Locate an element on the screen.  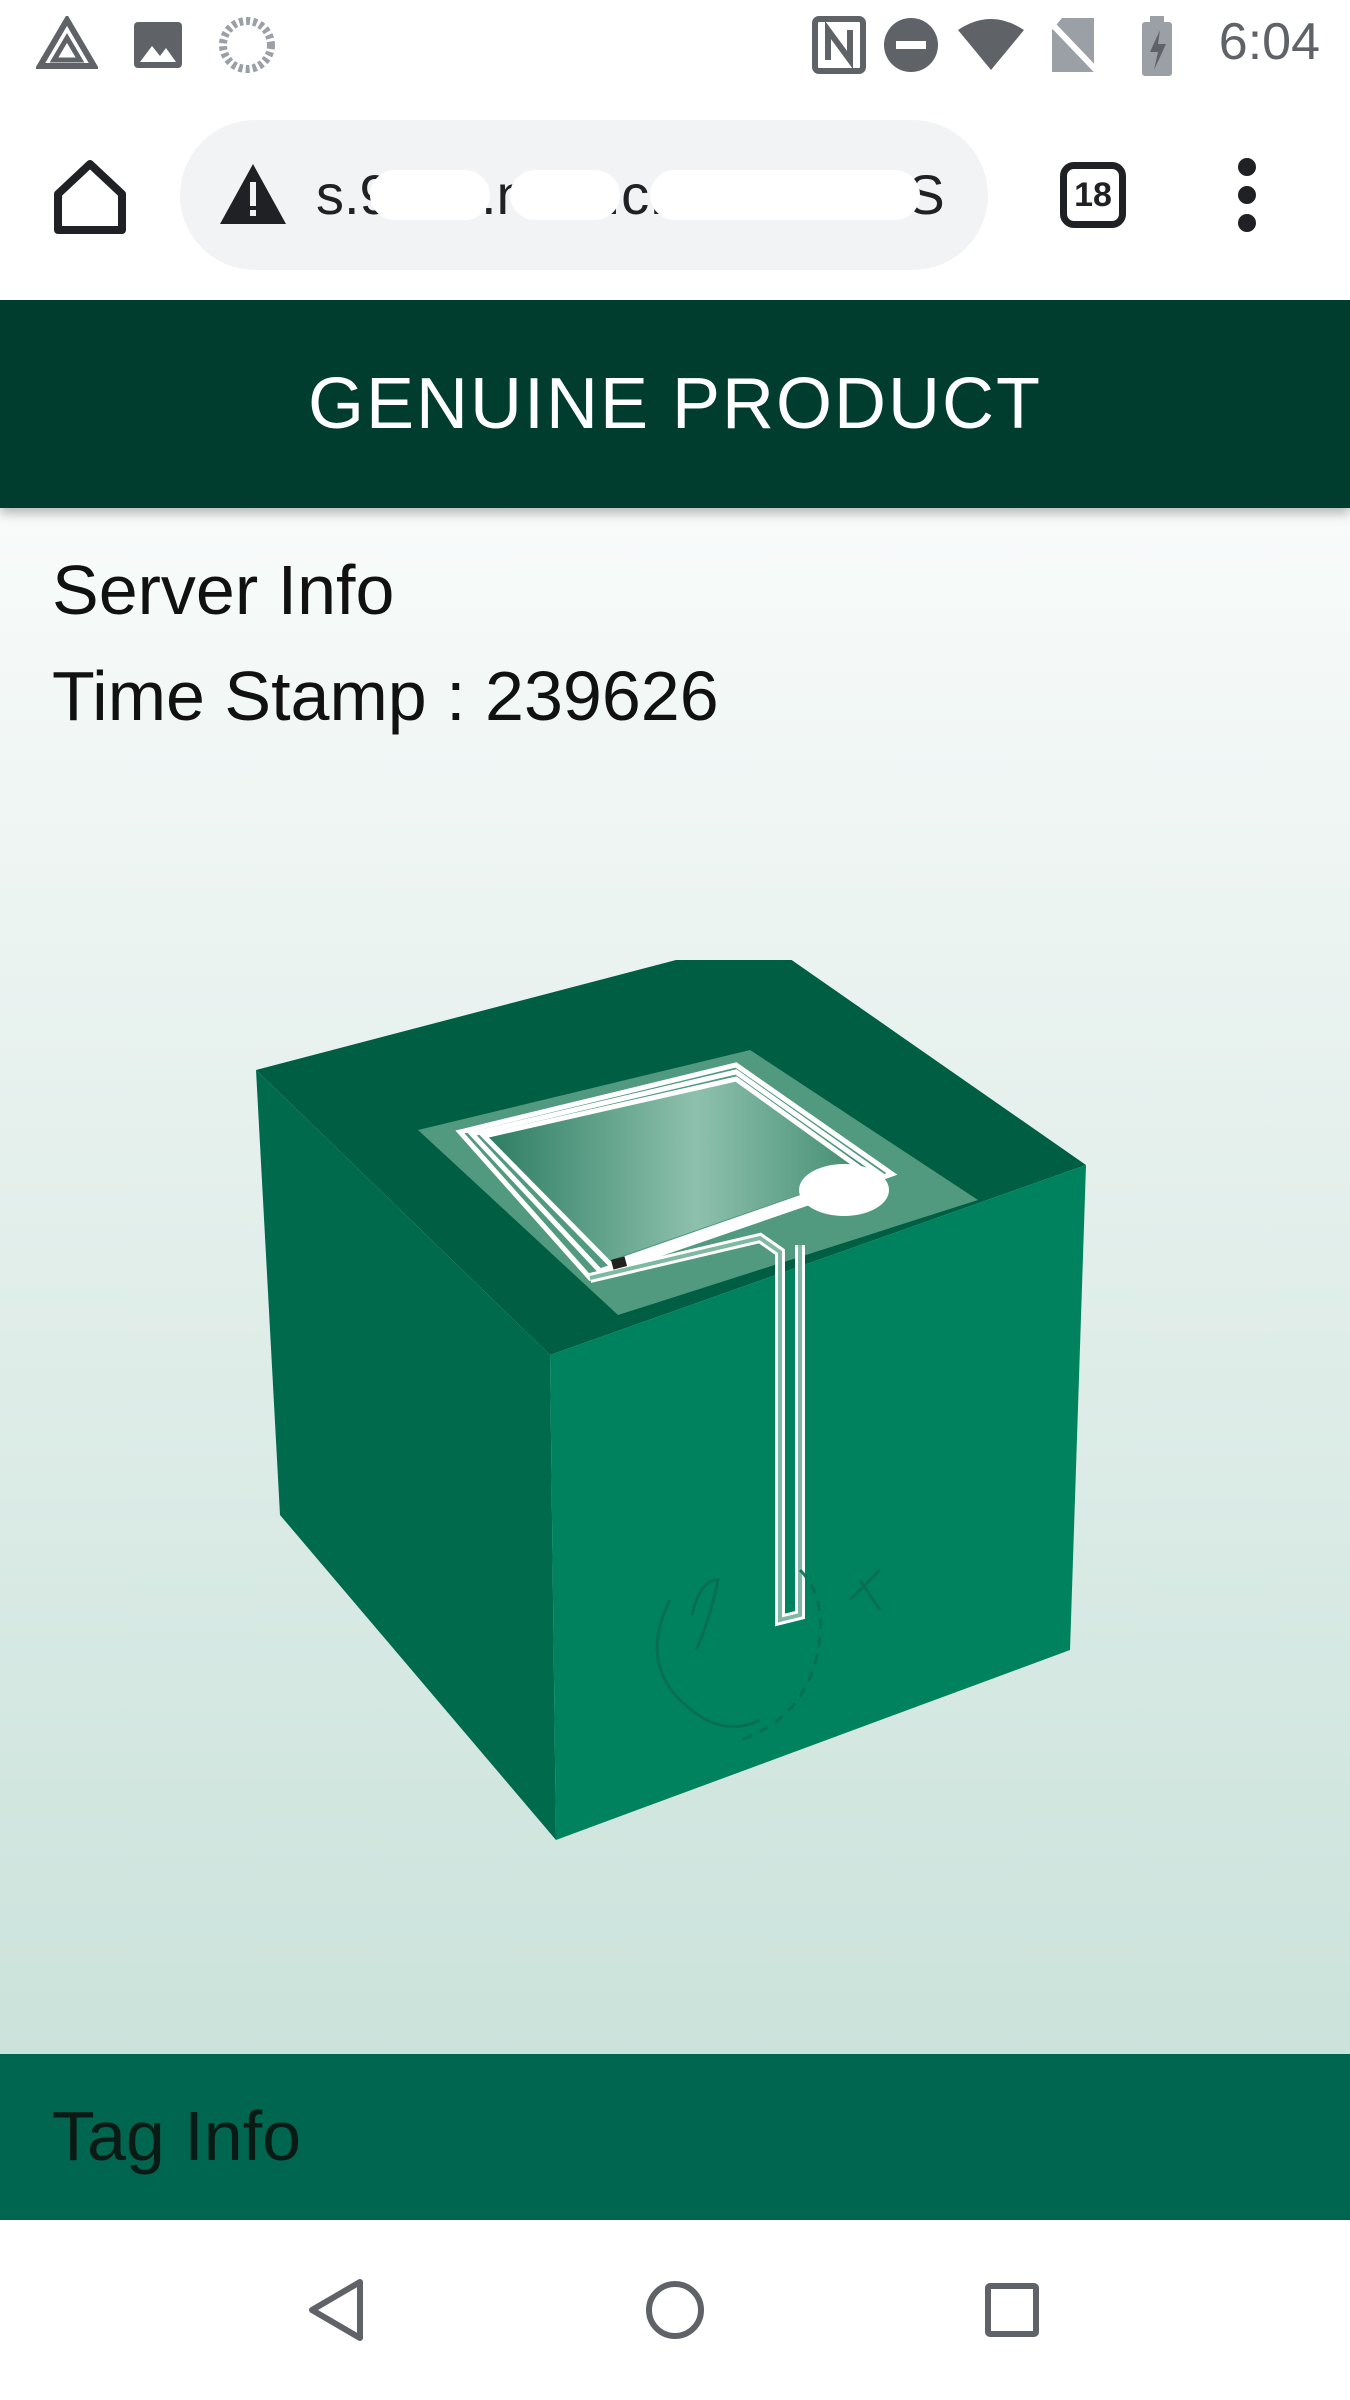
tag-info-section: Tag Info is located at coordinates (675, 2137).